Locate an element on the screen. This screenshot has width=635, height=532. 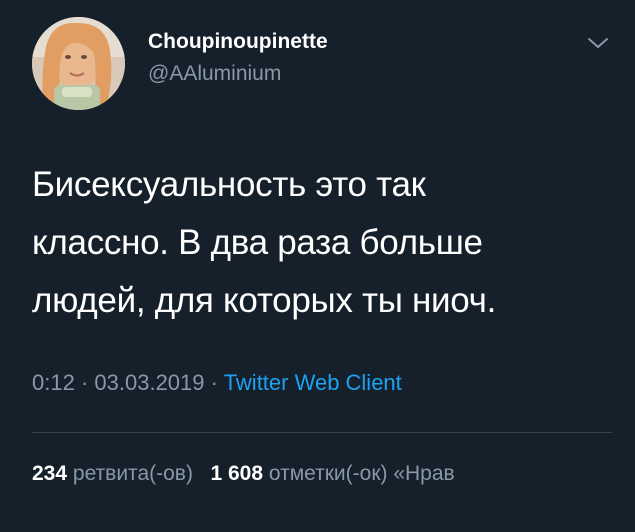
likes-stat: 1 608 отметки(-ок) «Нрав is located at coordinates (332, 473).